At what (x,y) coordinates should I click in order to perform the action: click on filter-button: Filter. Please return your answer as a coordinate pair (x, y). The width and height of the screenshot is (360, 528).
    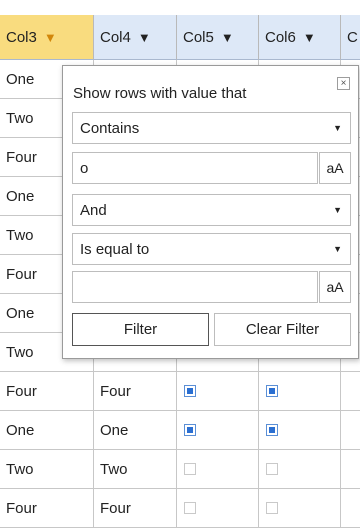
    Looking at the image, I should click on (140, 329).